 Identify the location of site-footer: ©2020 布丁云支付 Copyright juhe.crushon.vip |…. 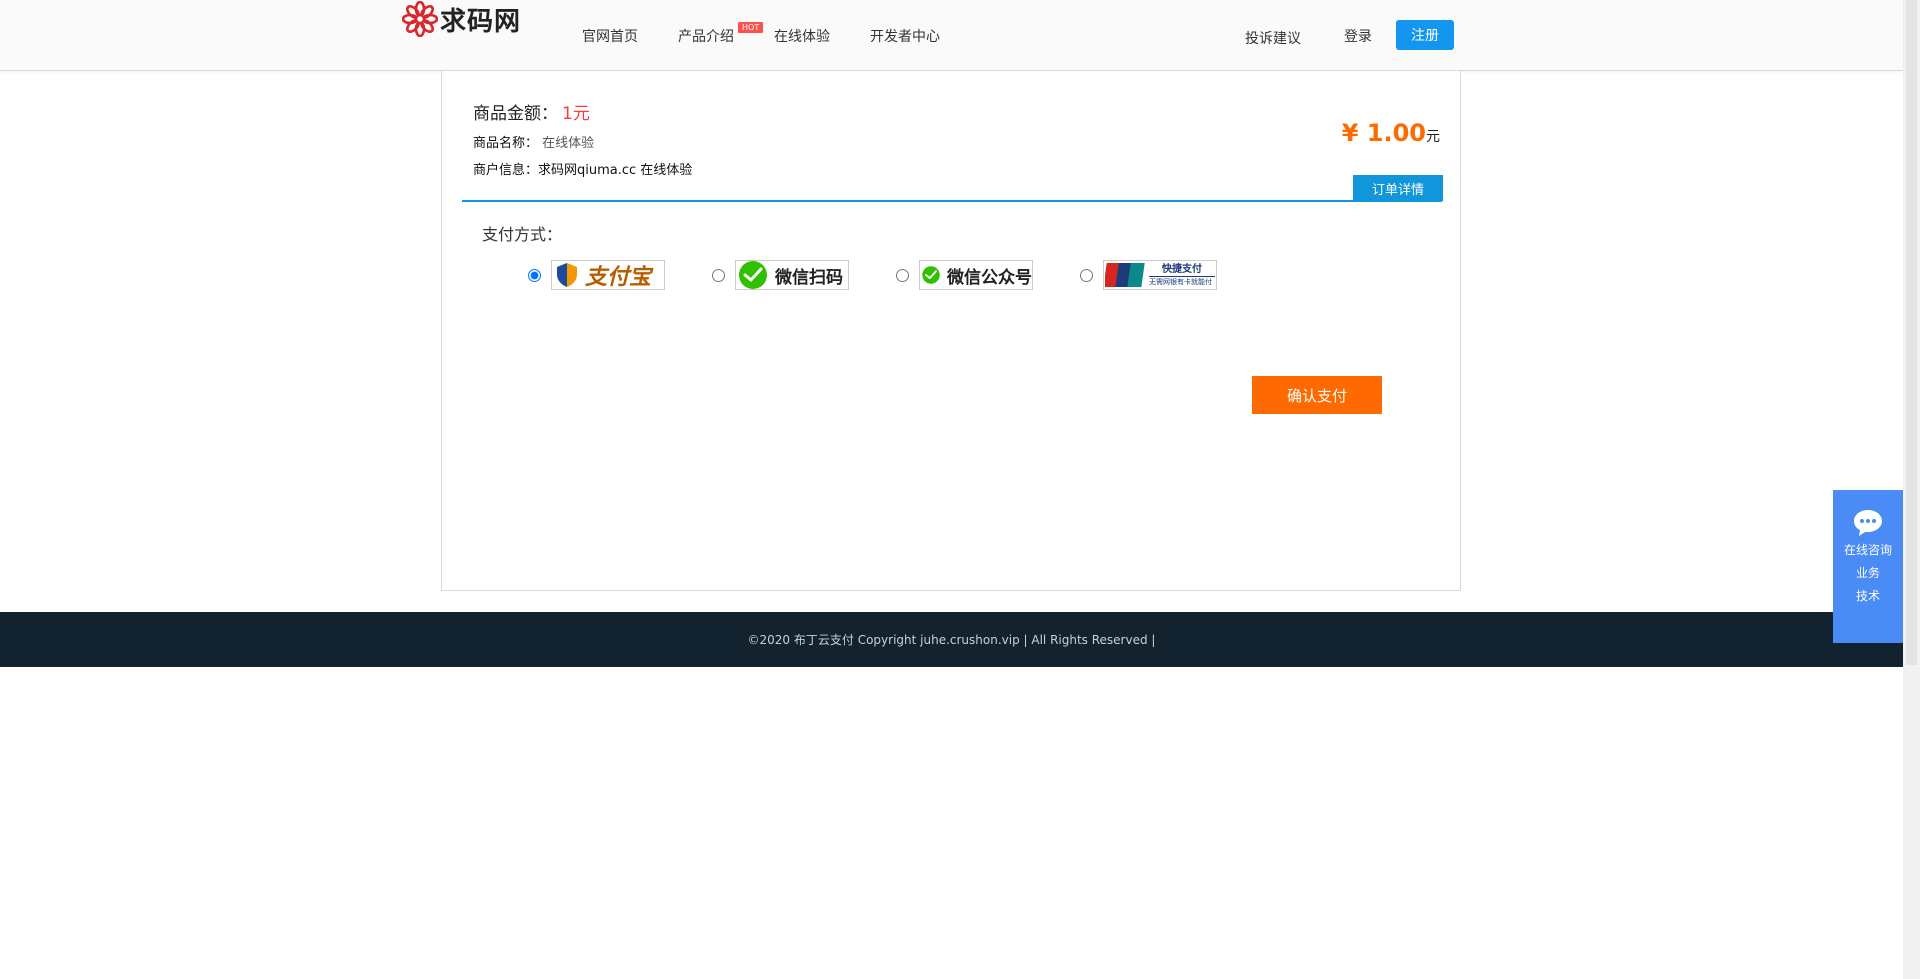
(951, 639).